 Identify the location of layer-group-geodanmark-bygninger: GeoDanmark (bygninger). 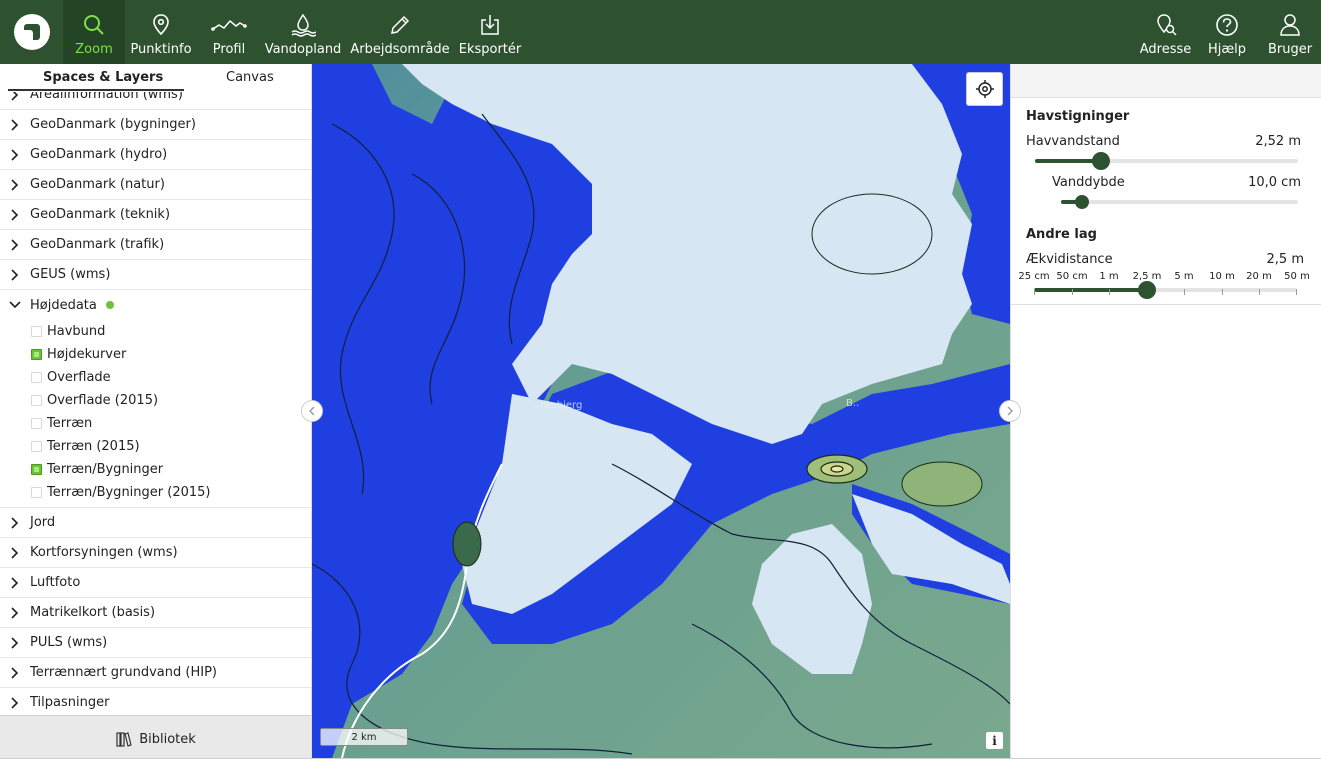
(155, 125).